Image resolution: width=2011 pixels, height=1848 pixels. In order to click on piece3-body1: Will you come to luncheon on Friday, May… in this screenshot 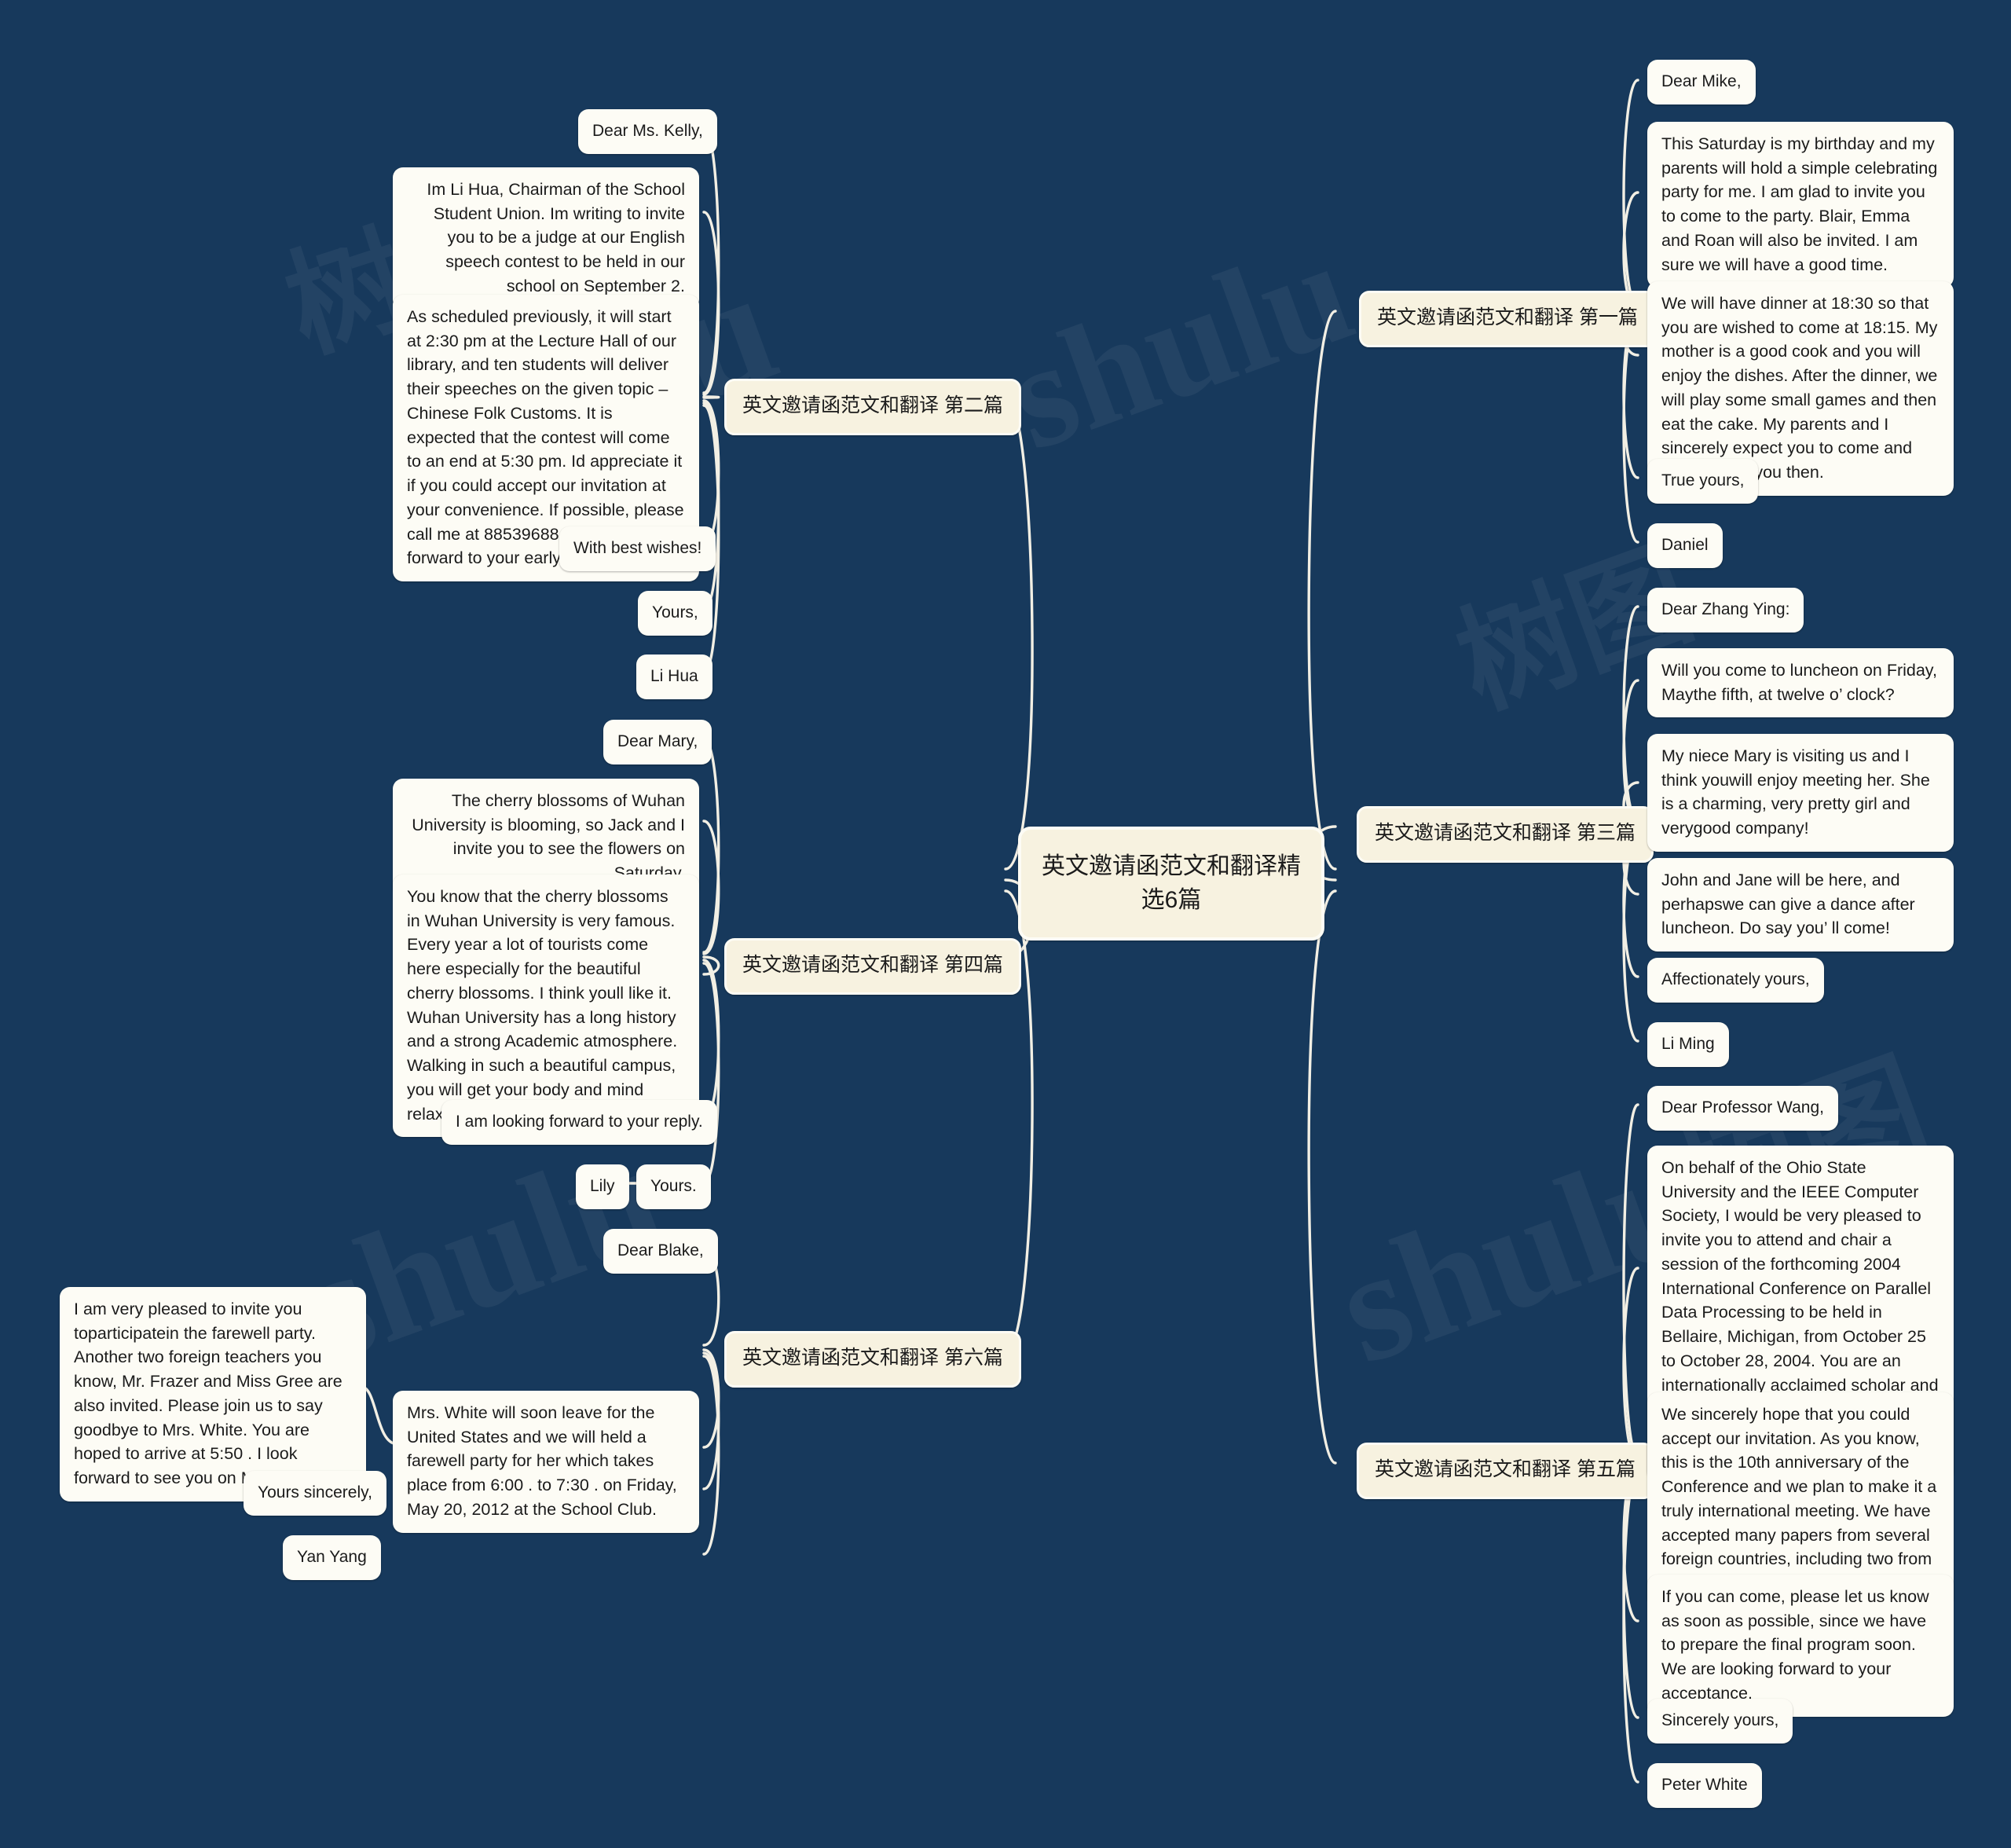, I will do `click(1800, 683)`.